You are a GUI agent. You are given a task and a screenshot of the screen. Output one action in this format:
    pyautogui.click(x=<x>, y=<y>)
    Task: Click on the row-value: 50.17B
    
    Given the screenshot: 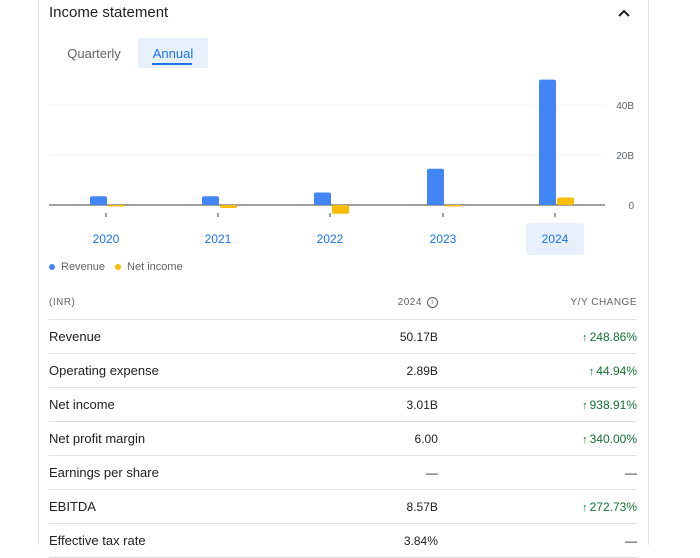 What is the action you would take?
    pyautogui.click(x=407, y=336)
    